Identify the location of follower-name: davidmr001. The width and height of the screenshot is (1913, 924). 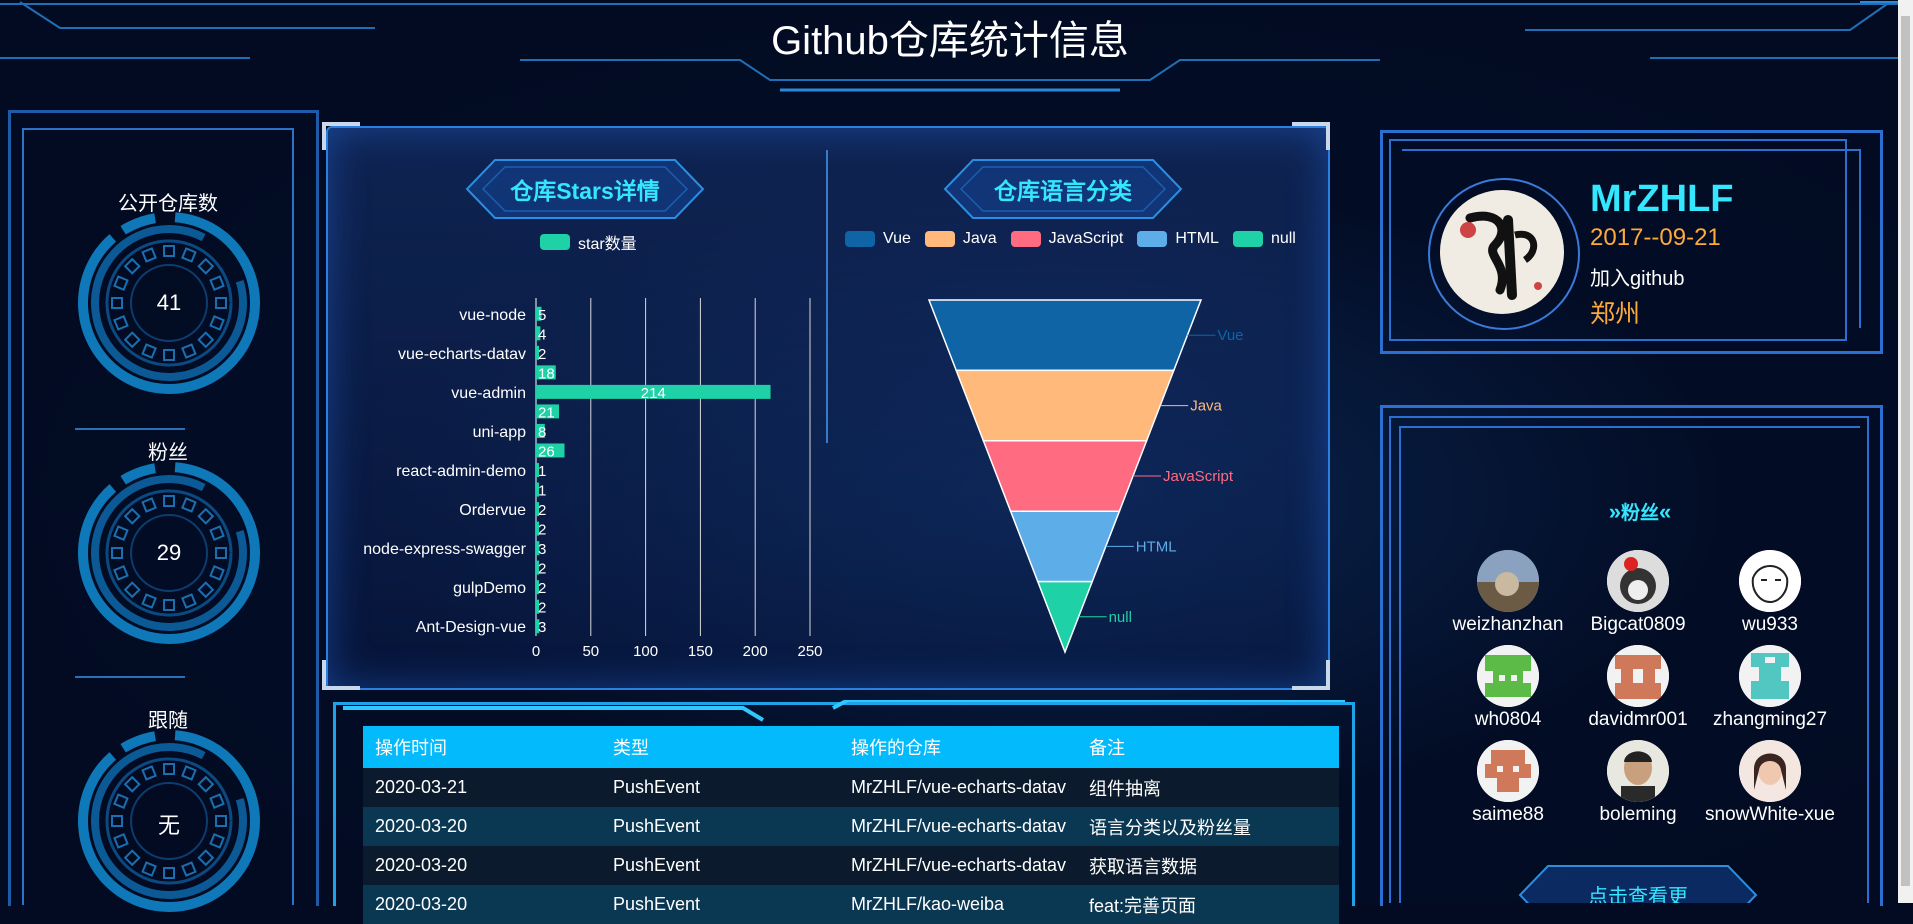
(1638, 719).